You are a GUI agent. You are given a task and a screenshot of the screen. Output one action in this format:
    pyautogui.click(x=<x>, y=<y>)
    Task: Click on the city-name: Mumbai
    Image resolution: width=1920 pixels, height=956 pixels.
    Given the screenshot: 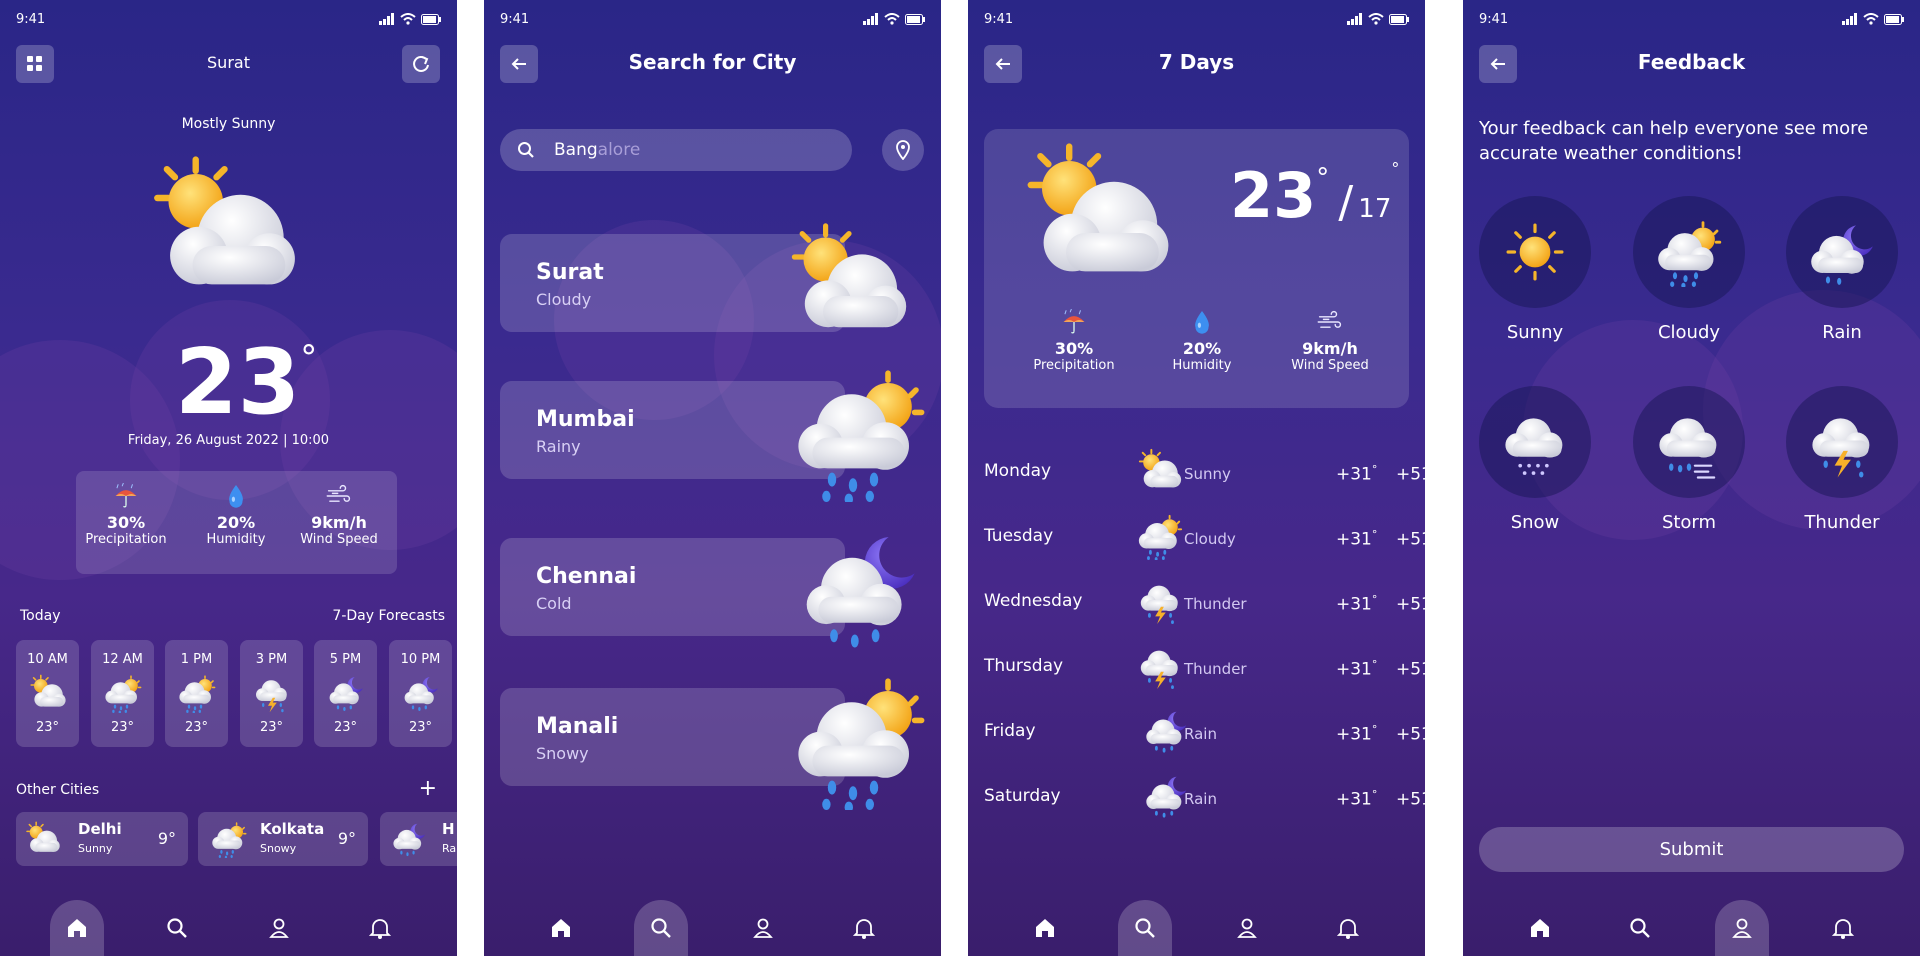 What is the action you would take?
    pyautogui.click(x=585, y=419)
    